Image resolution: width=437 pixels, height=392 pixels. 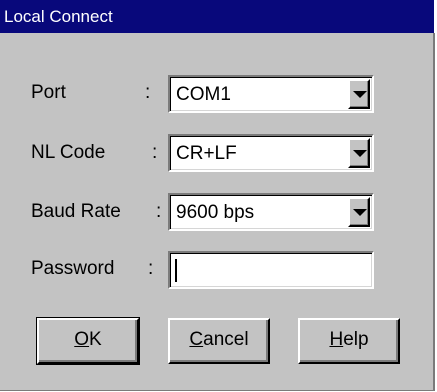 I want to click on ok-label-rest: K, so click(x=95, y=339).